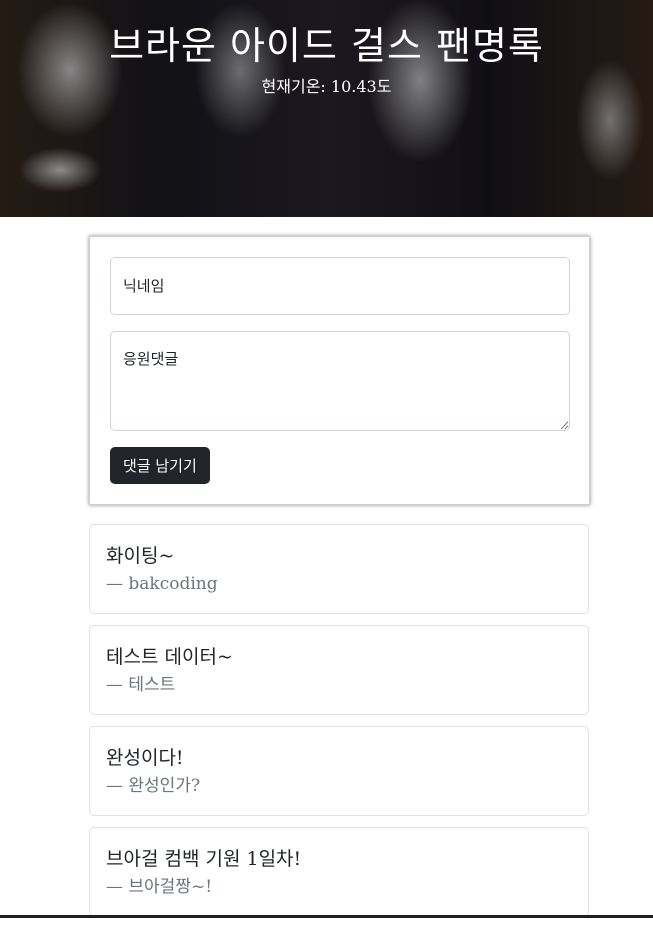 The width and height of the screenshot is (653, 928). Describe the element at coordinates (339, 872) in the screenshot. I see `comment-card: 브아걸 컴백 기원 1일차! — 브아걸짱~!` at that location.